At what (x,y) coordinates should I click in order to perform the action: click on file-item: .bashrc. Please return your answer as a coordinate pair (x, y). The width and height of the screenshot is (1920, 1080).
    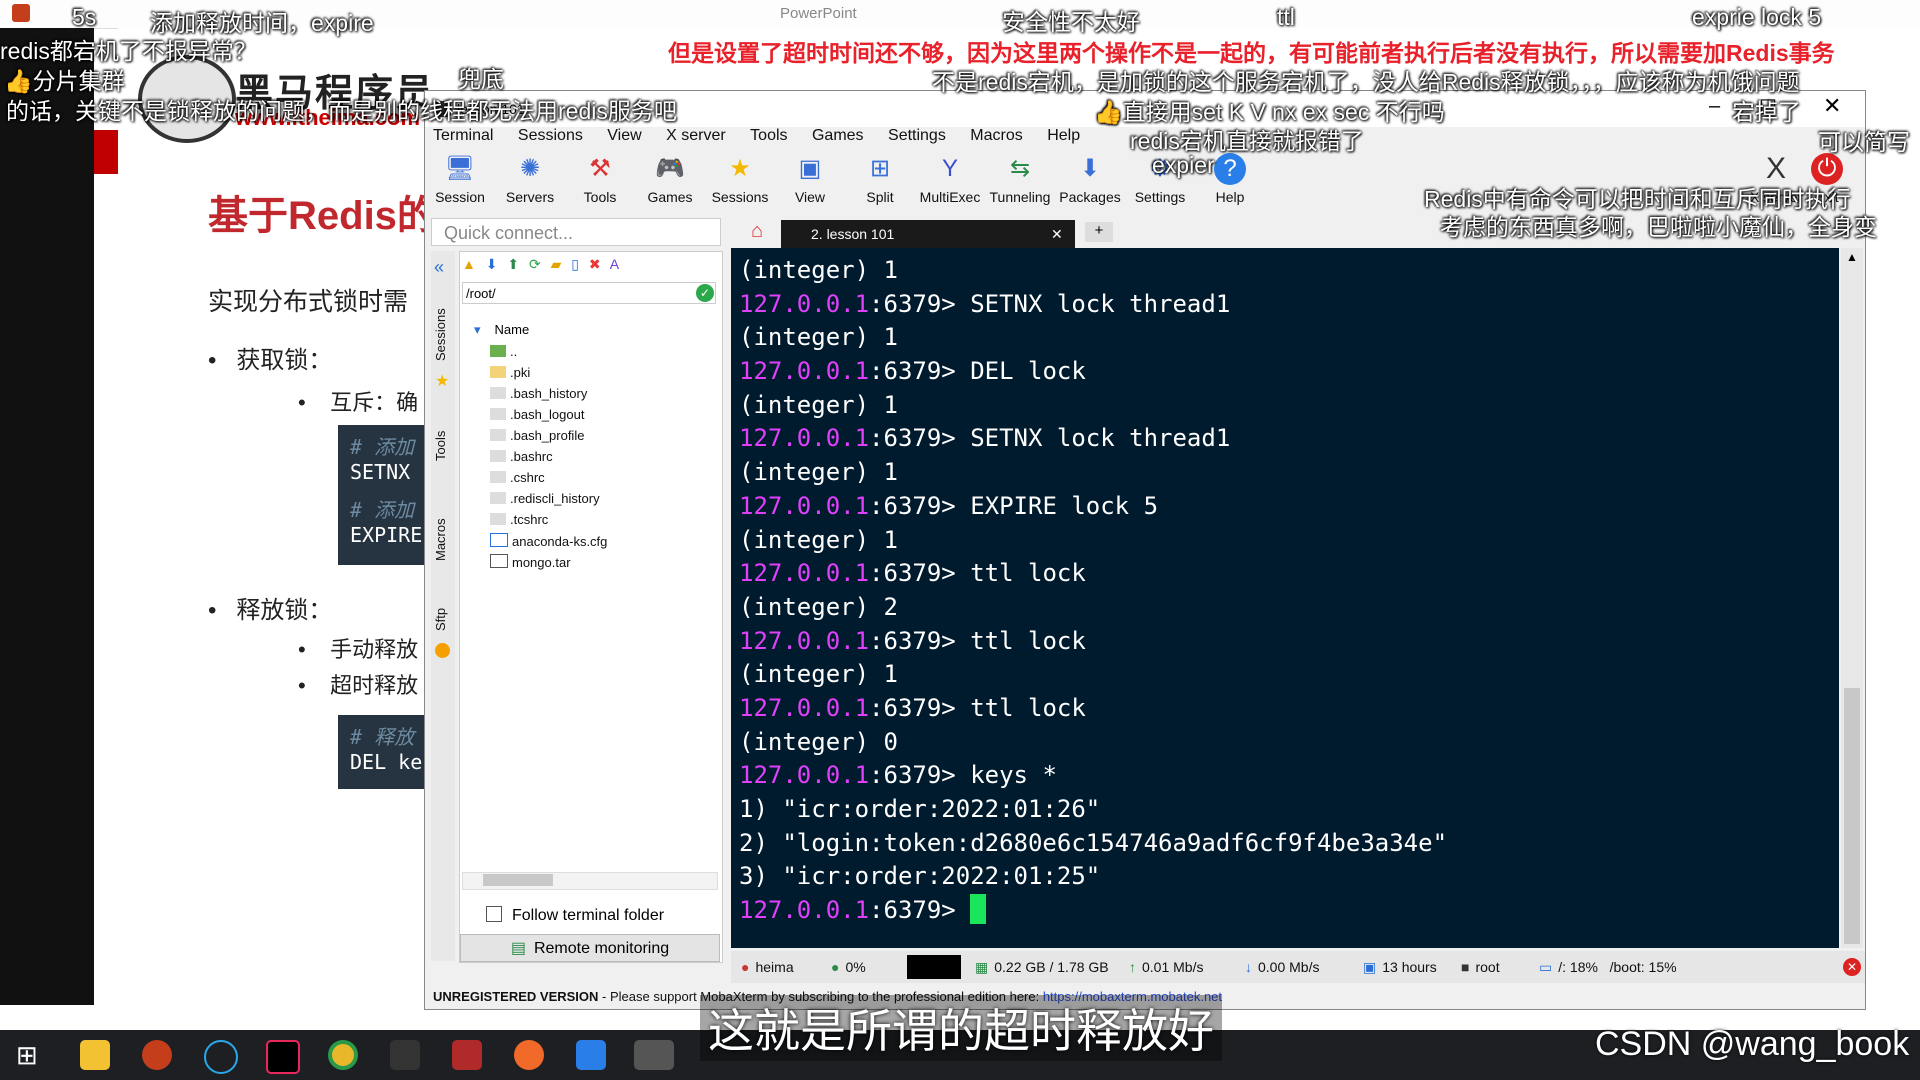
    Looking at the image, I should click on (521, 456).